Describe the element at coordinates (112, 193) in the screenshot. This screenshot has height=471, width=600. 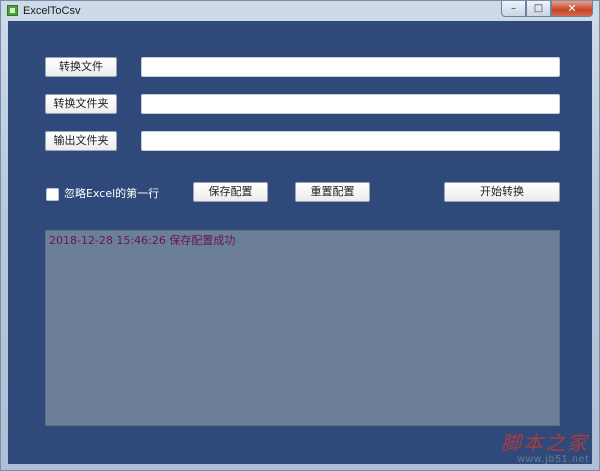
I see `ignore-first-row-label: 忽略Excel的第一行` at that location.